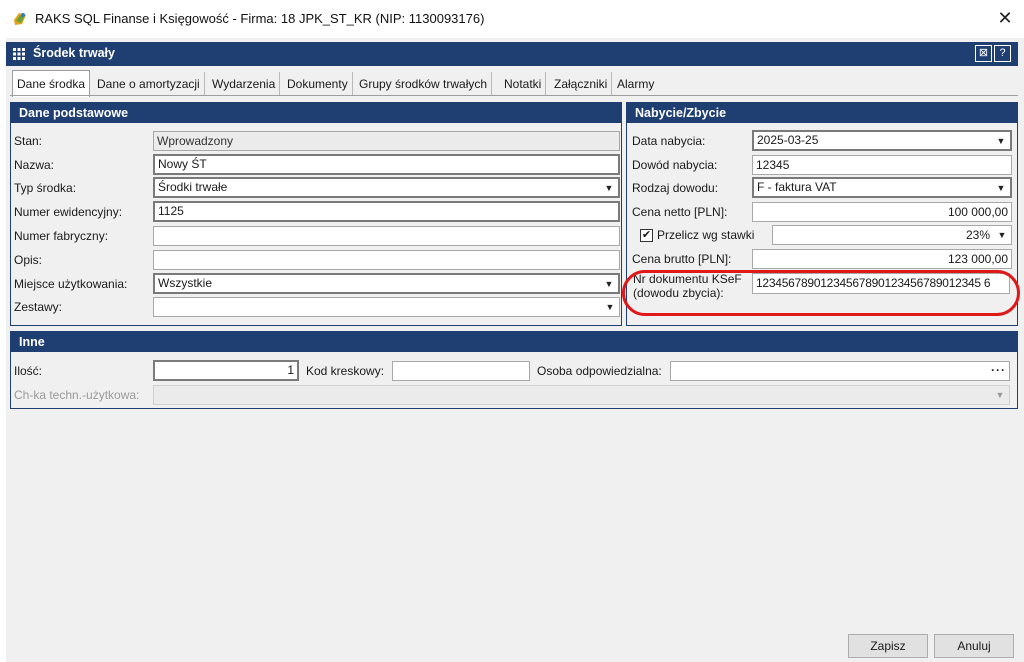 This screenshot has width=1024, height=662. What do you see at coordinates (882, 212) in the screenshot?
I see `cena-netto-input: 100 000,00` at bounding box center [882, 212].